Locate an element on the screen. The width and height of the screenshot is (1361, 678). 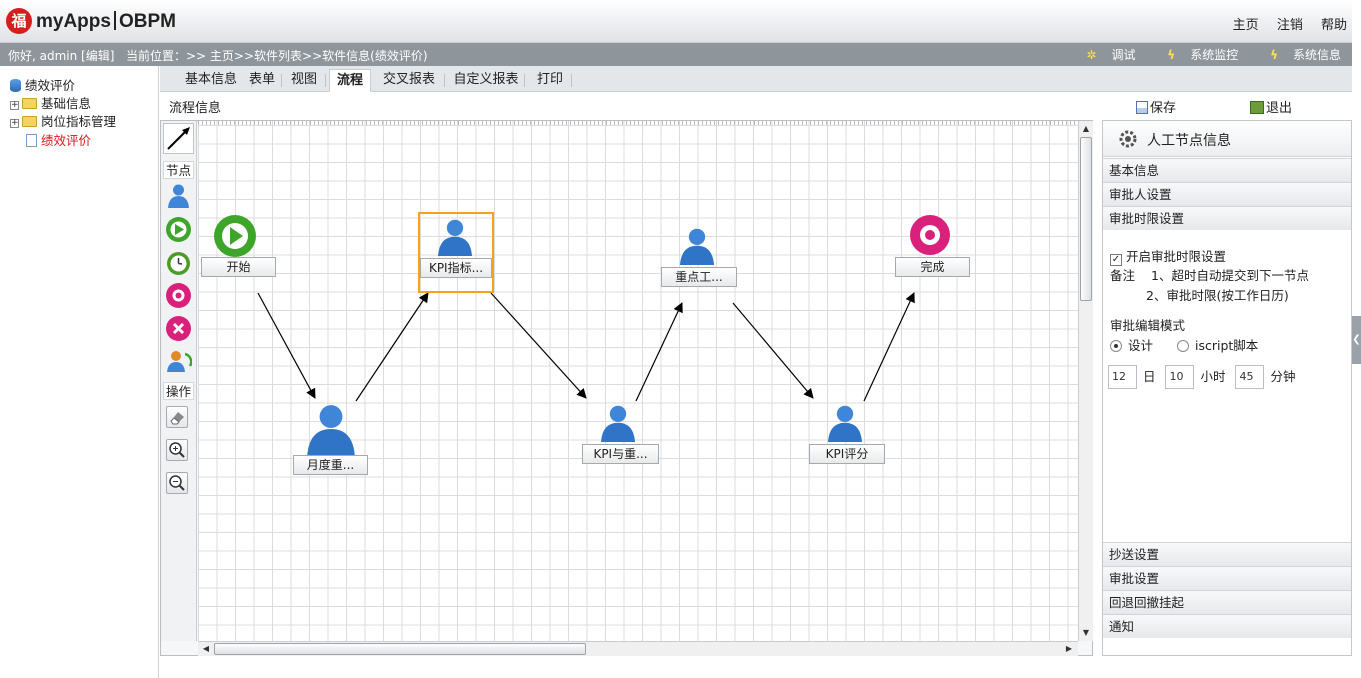
debug-label: 调试 is located at coordinates (1123, 55).